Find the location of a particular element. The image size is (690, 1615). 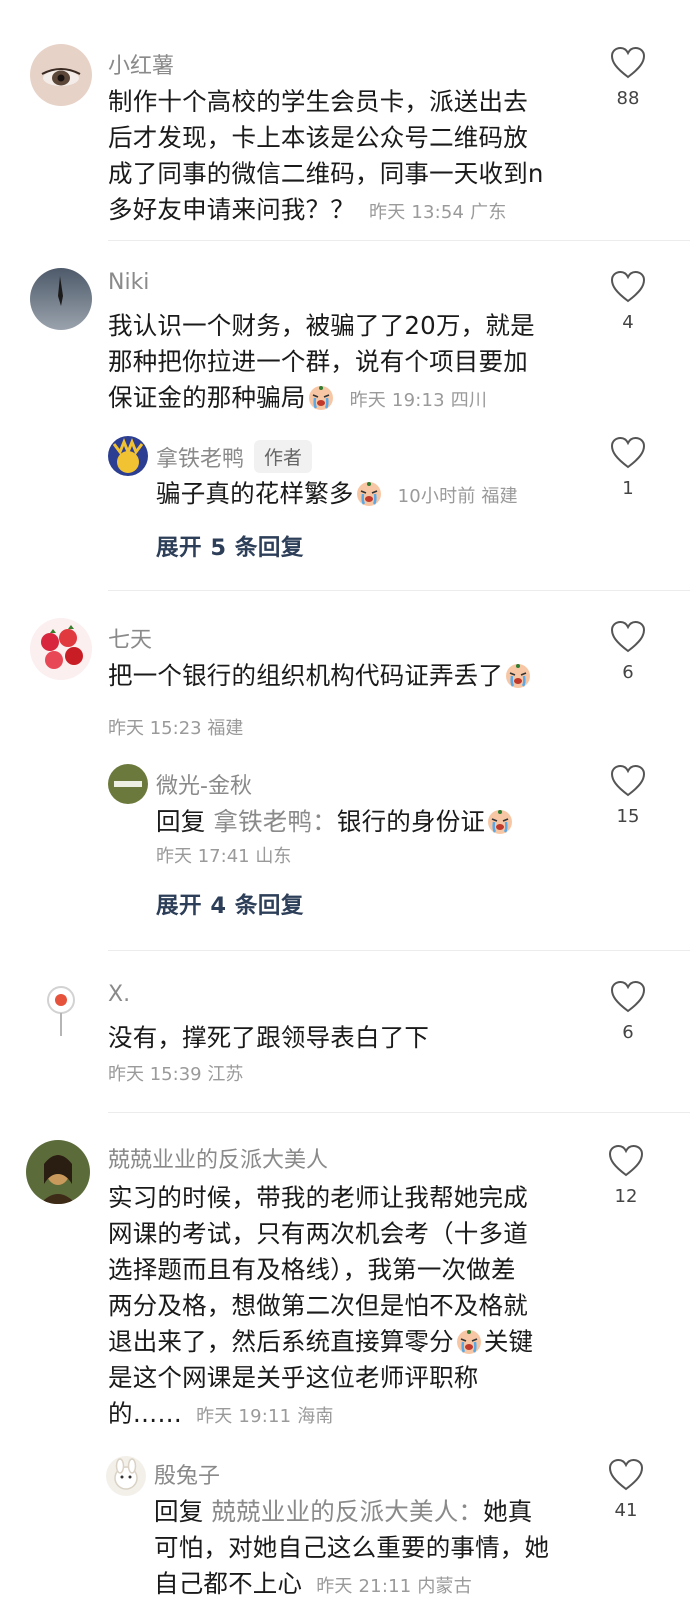

expand-replies-button: 展开 4 条回复 is located at coordinates (230, 904).